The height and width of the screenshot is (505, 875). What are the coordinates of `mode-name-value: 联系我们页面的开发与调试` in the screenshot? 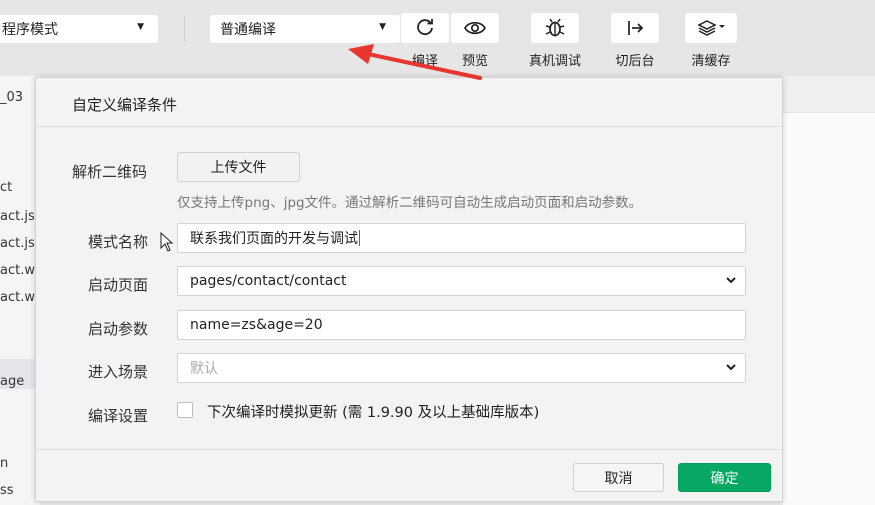 It's located at (274, 239).